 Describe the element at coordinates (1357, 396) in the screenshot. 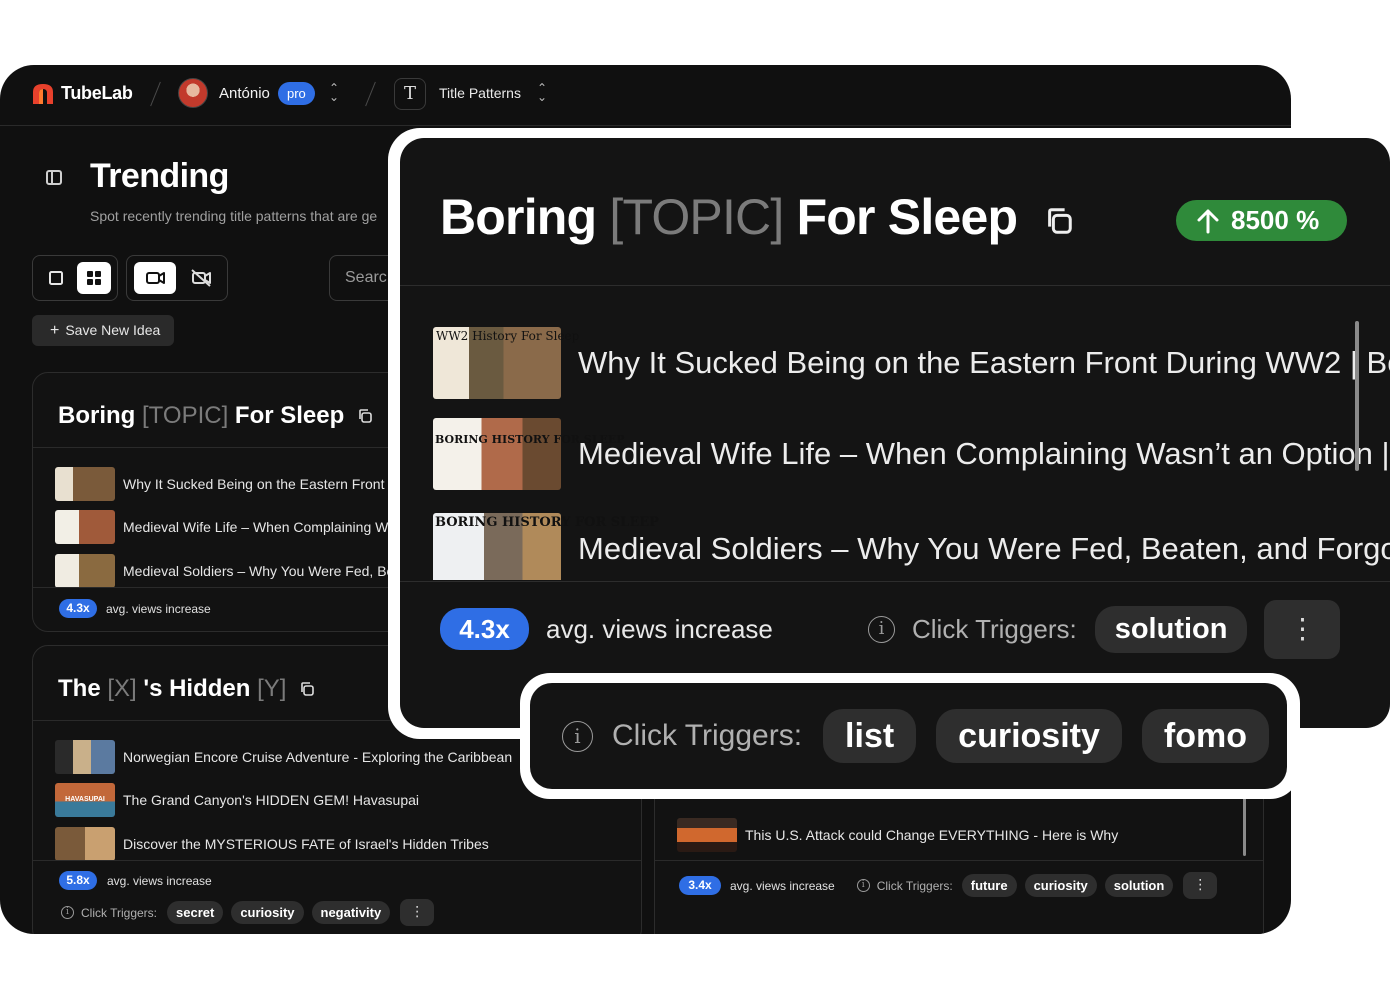

I see `scrollbar` at that location.